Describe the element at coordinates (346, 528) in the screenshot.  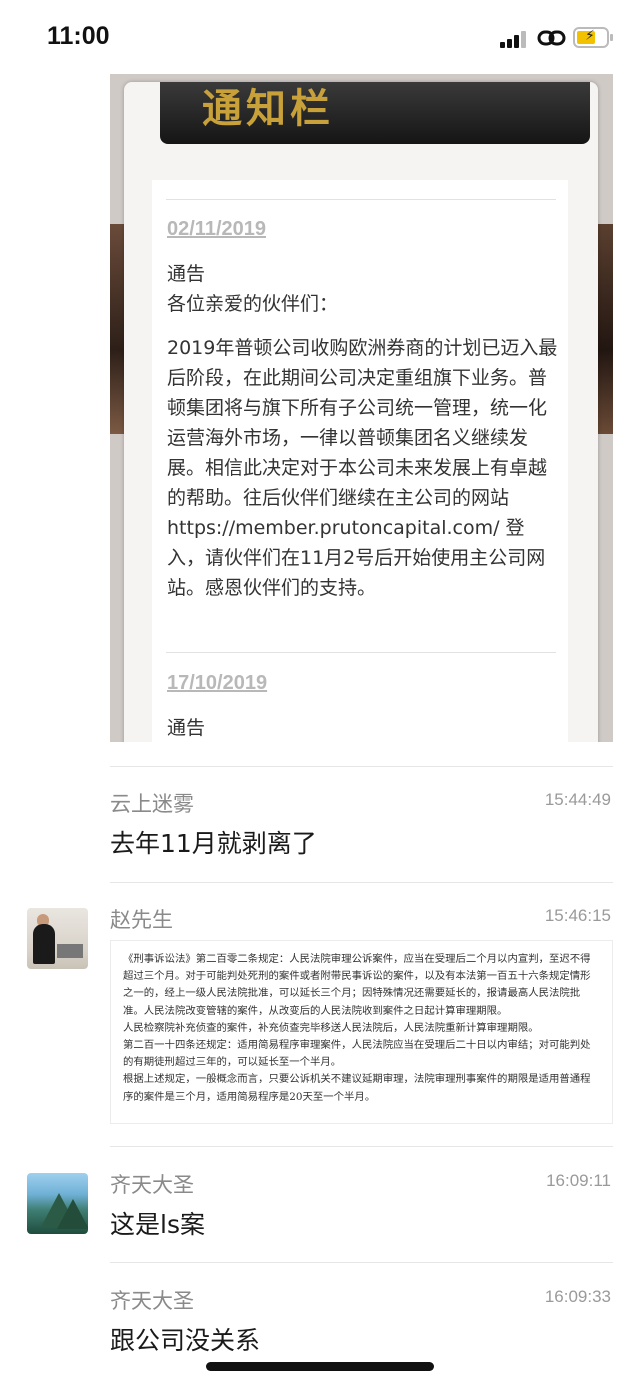
I see `notice-url-line: https://member.prutoncapital.com/ 登` at that location.